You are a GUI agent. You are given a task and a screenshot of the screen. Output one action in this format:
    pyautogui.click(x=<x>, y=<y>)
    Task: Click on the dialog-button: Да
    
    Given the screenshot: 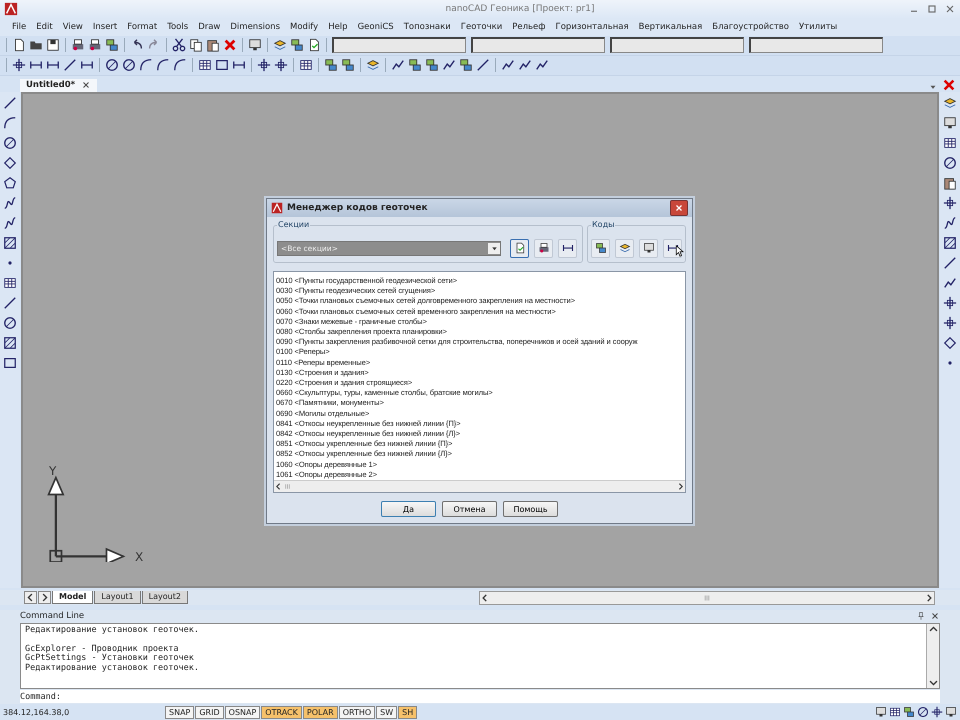 What is the action you would take?
    pyautogui.click(x=408, y=509)
    